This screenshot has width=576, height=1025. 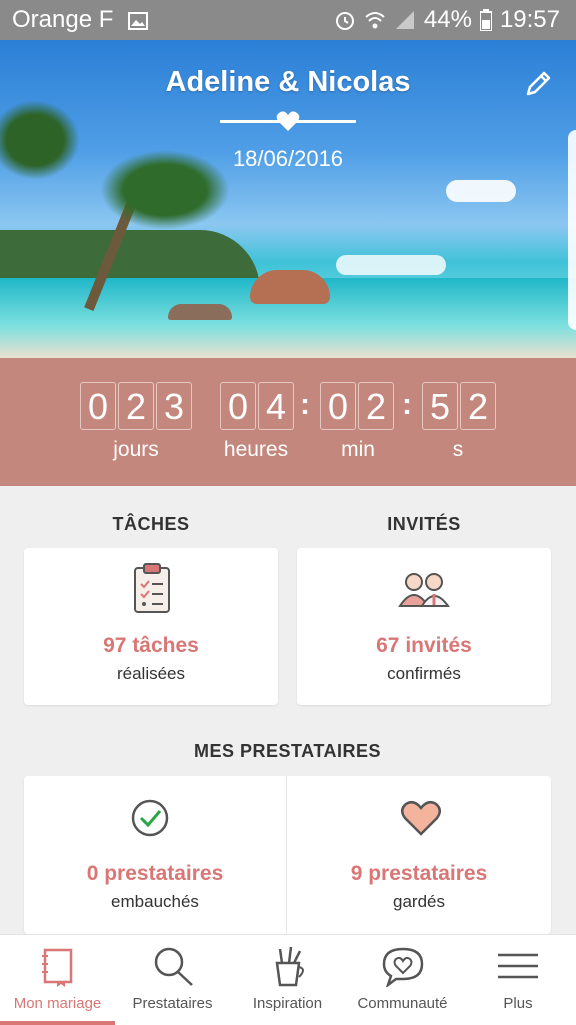 I want to click on tasks-title: TÂCHES, so click(x=151, y=524).